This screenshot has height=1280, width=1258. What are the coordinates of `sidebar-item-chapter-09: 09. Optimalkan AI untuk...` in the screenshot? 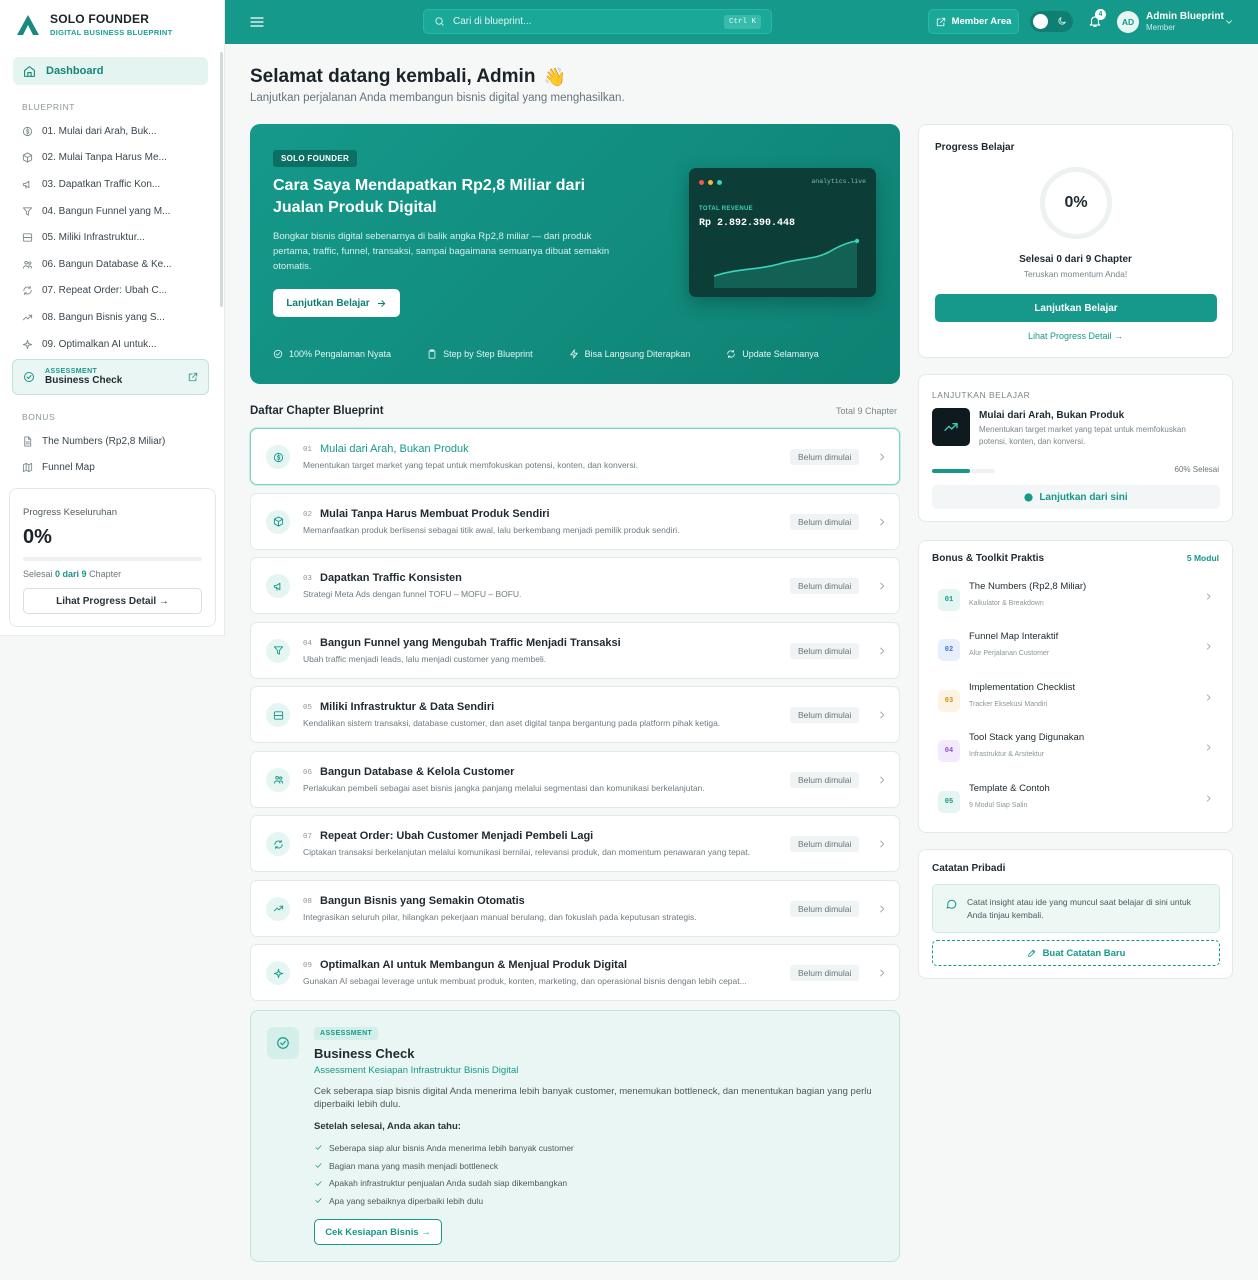 It's located at (117, 344).